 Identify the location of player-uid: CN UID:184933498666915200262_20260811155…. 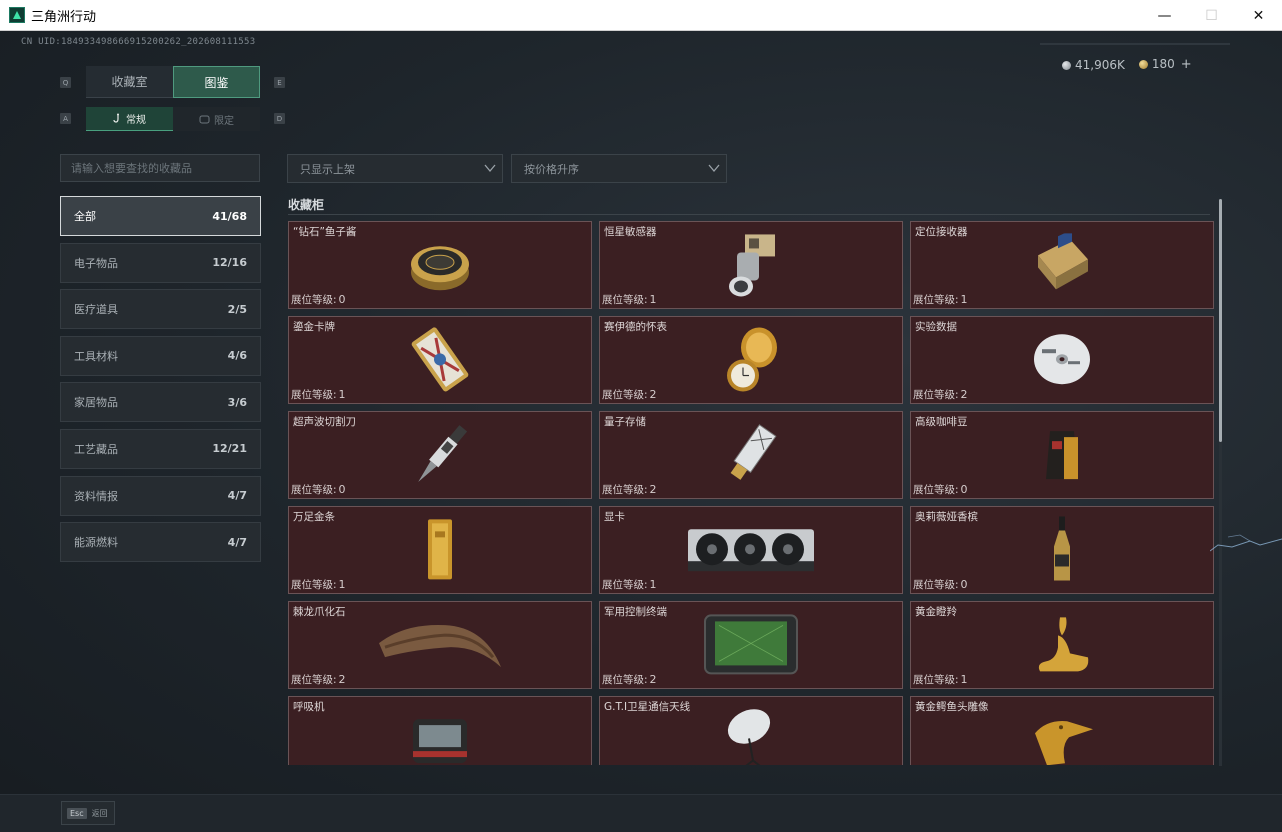
(138, 42).